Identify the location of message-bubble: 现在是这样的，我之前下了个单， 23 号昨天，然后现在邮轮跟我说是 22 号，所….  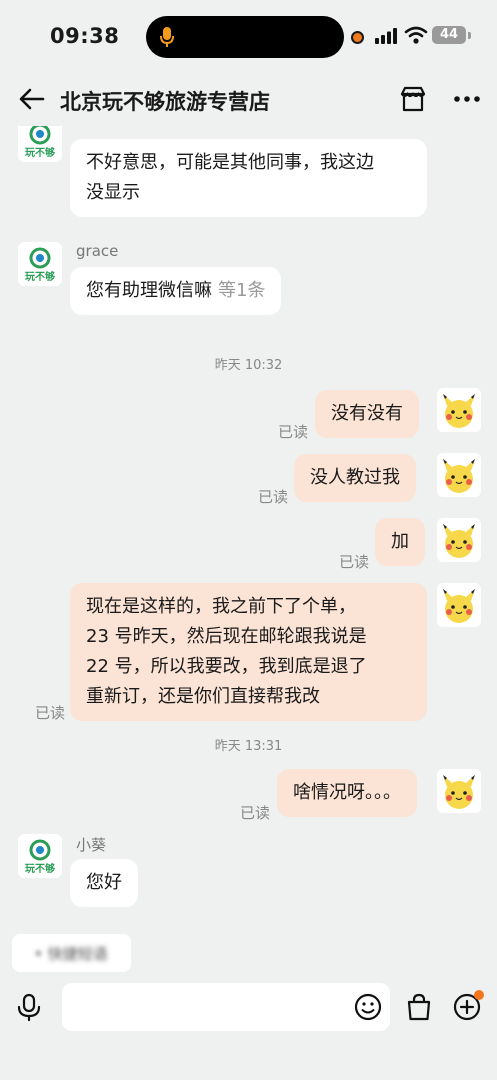
(248, 652).